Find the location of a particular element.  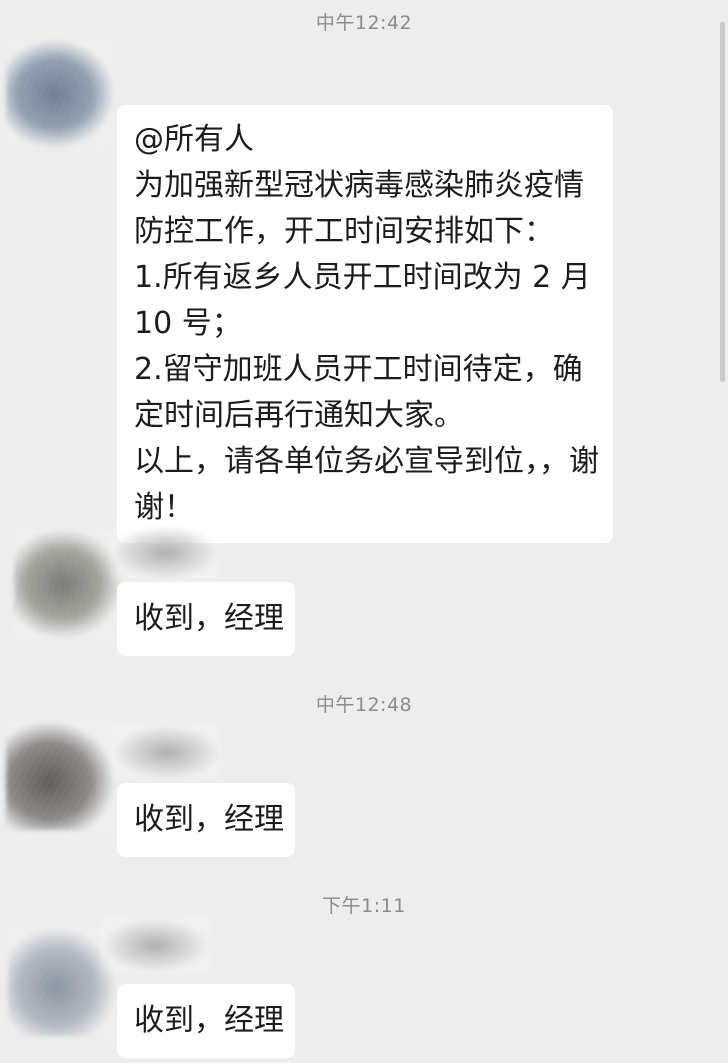

message-line: 2.留守加班人员开工时间待定，确 is located at coordinates (358, 369).